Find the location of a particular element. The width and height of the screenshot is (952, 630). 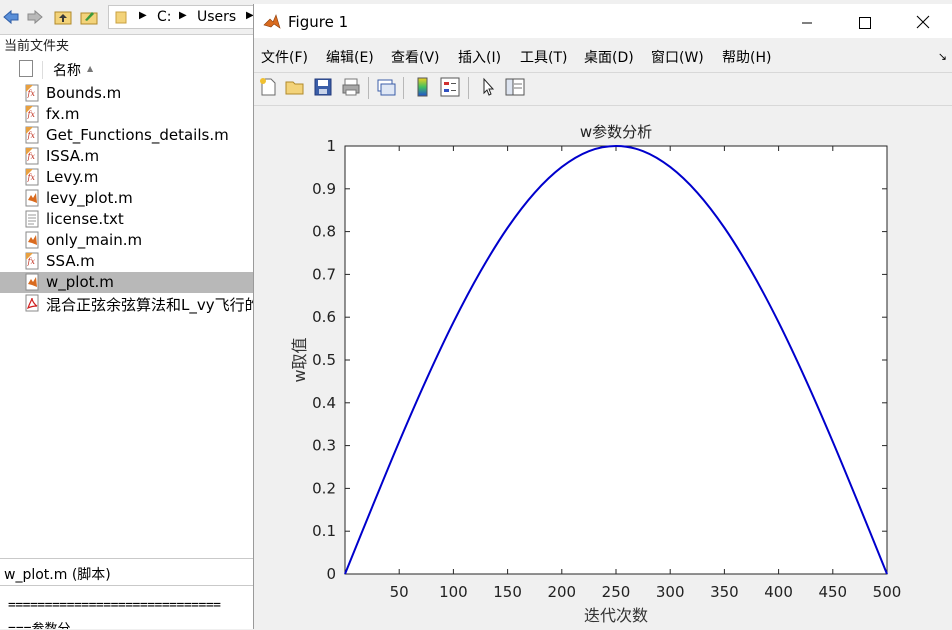

file-list-header: 名称 ▲ is located at coordinates (126, 69).